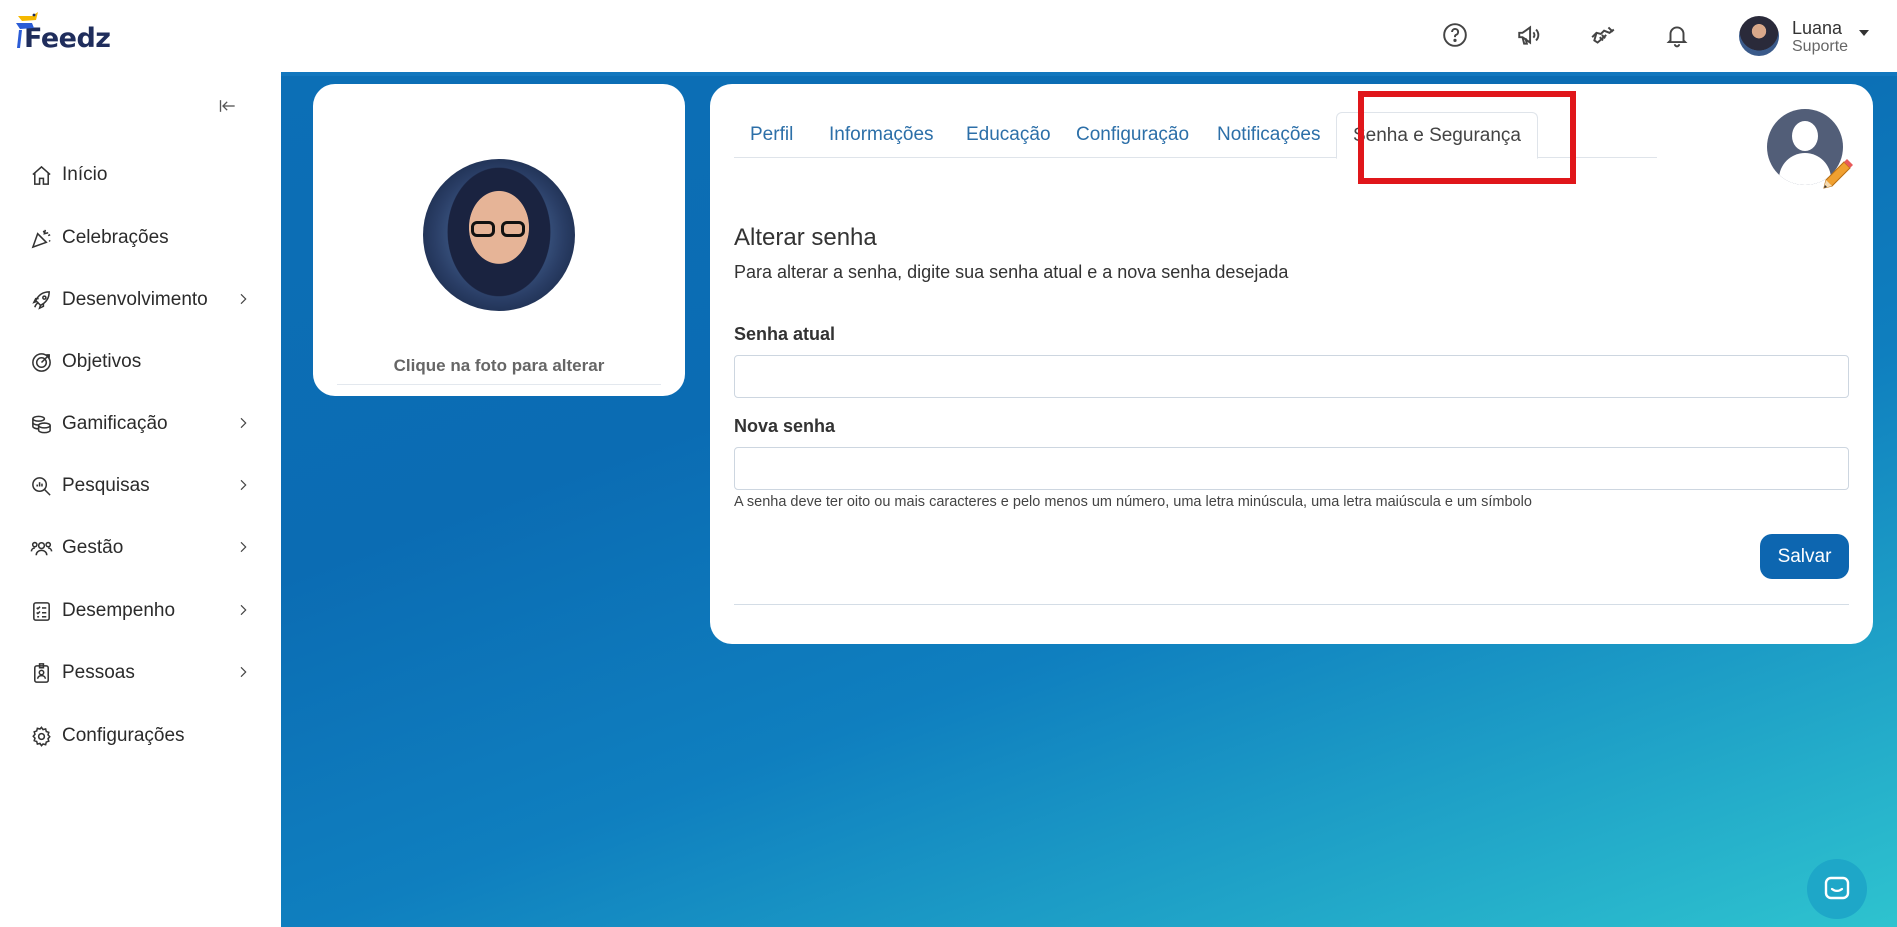  I want to click on logo-bird-icon, so click(29, 33).